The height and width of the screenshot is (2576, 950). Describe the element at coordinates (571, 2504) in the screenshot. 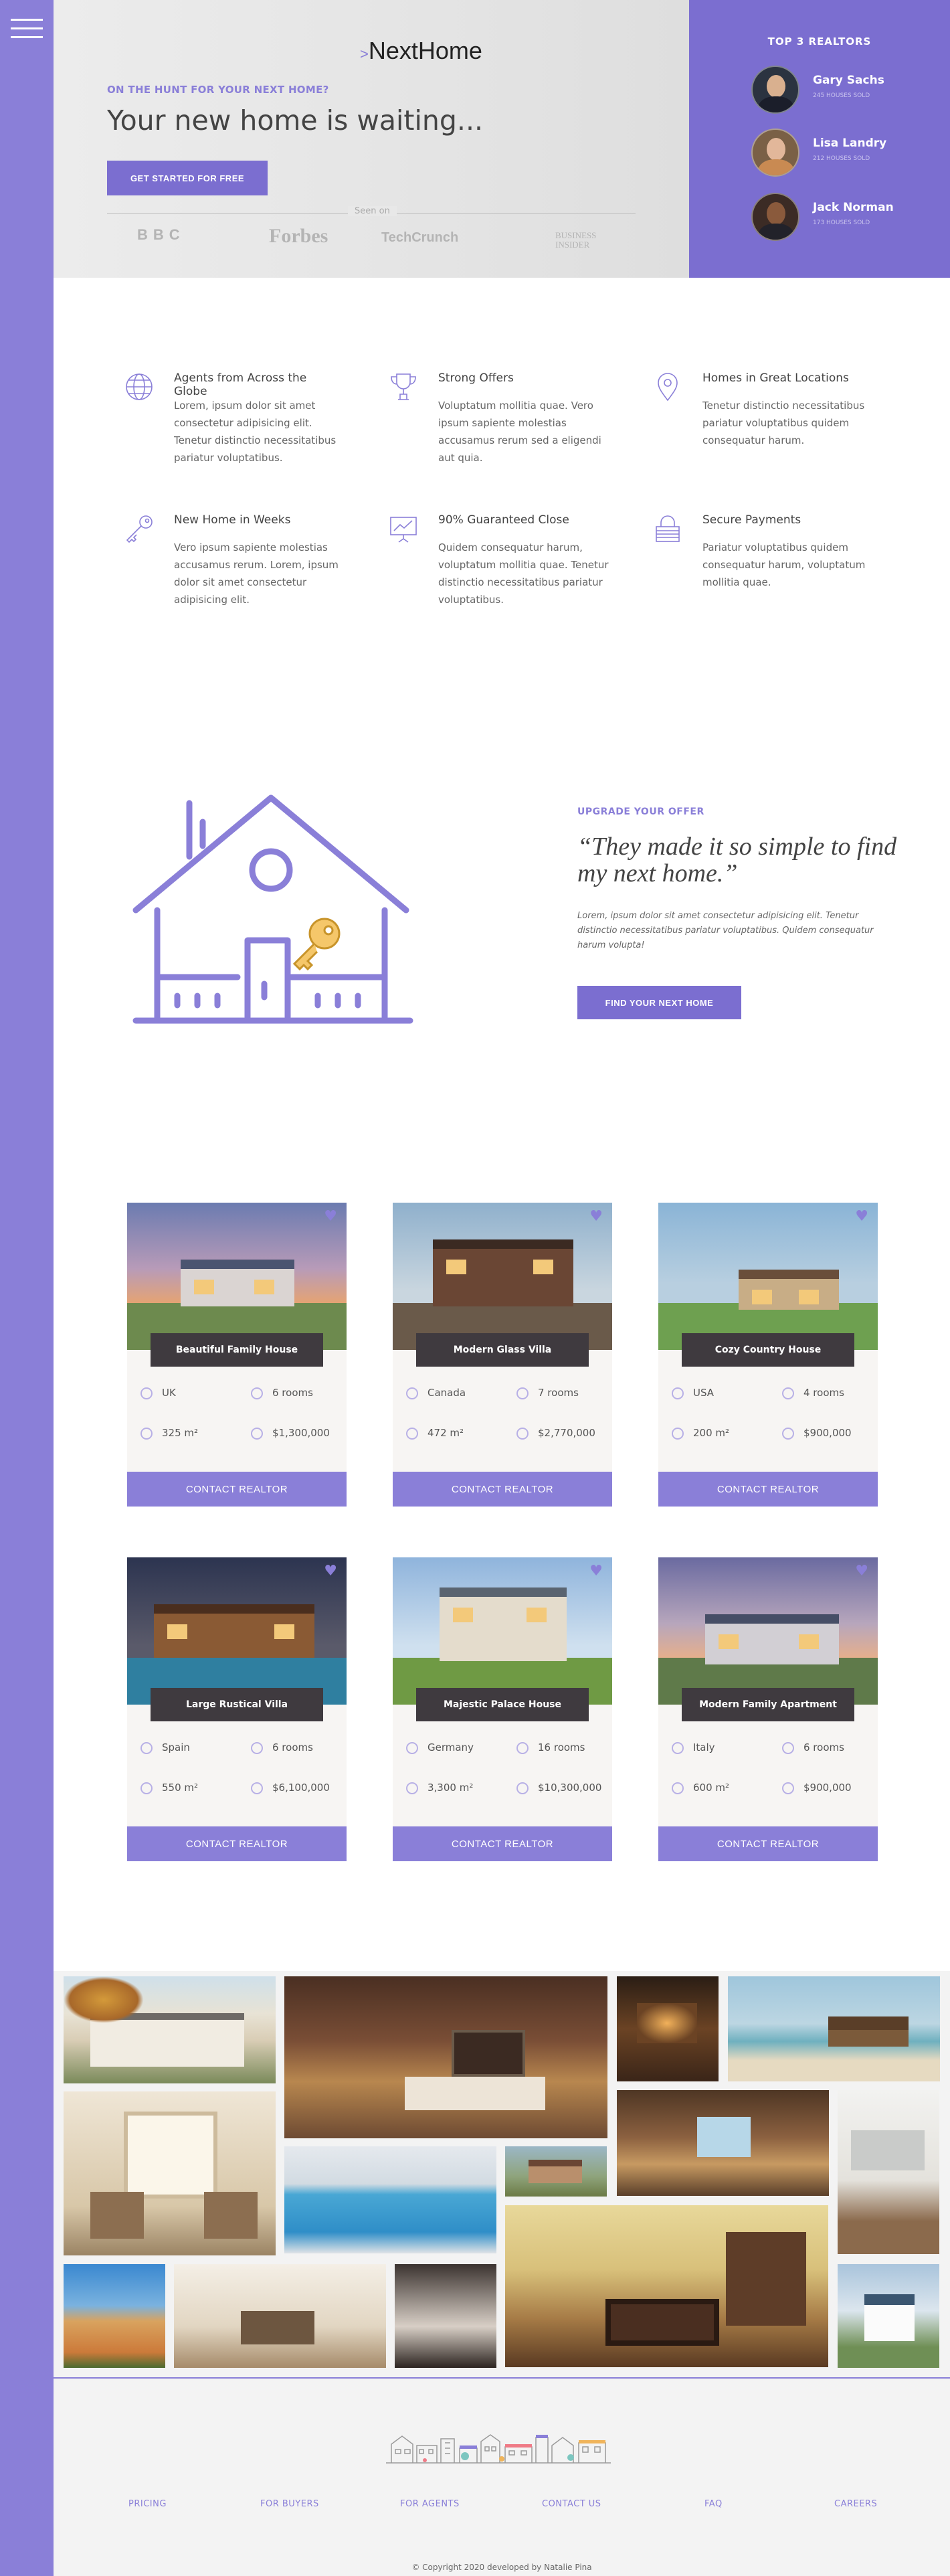

I see `footer-link-contact-us: CONTACT US` at that location.